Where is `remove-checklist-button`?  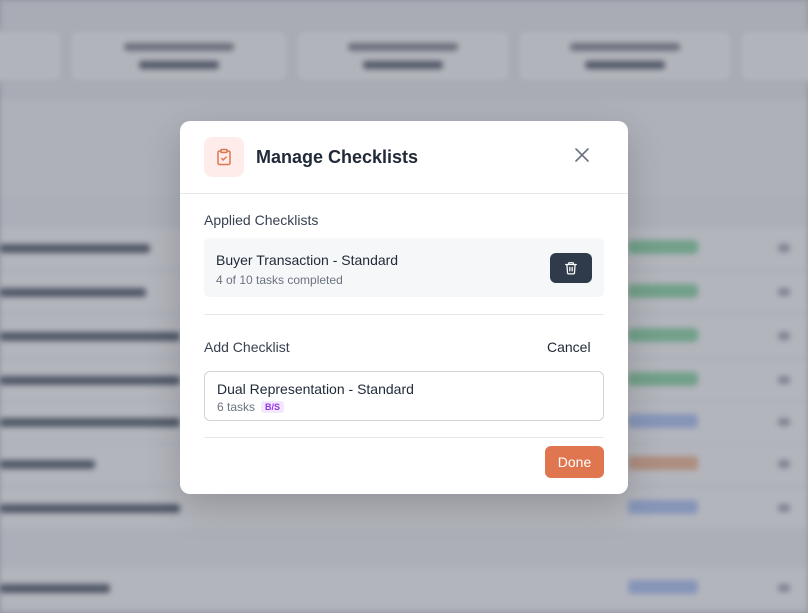
remove-checklist-button is located at coordinates (571, 268).